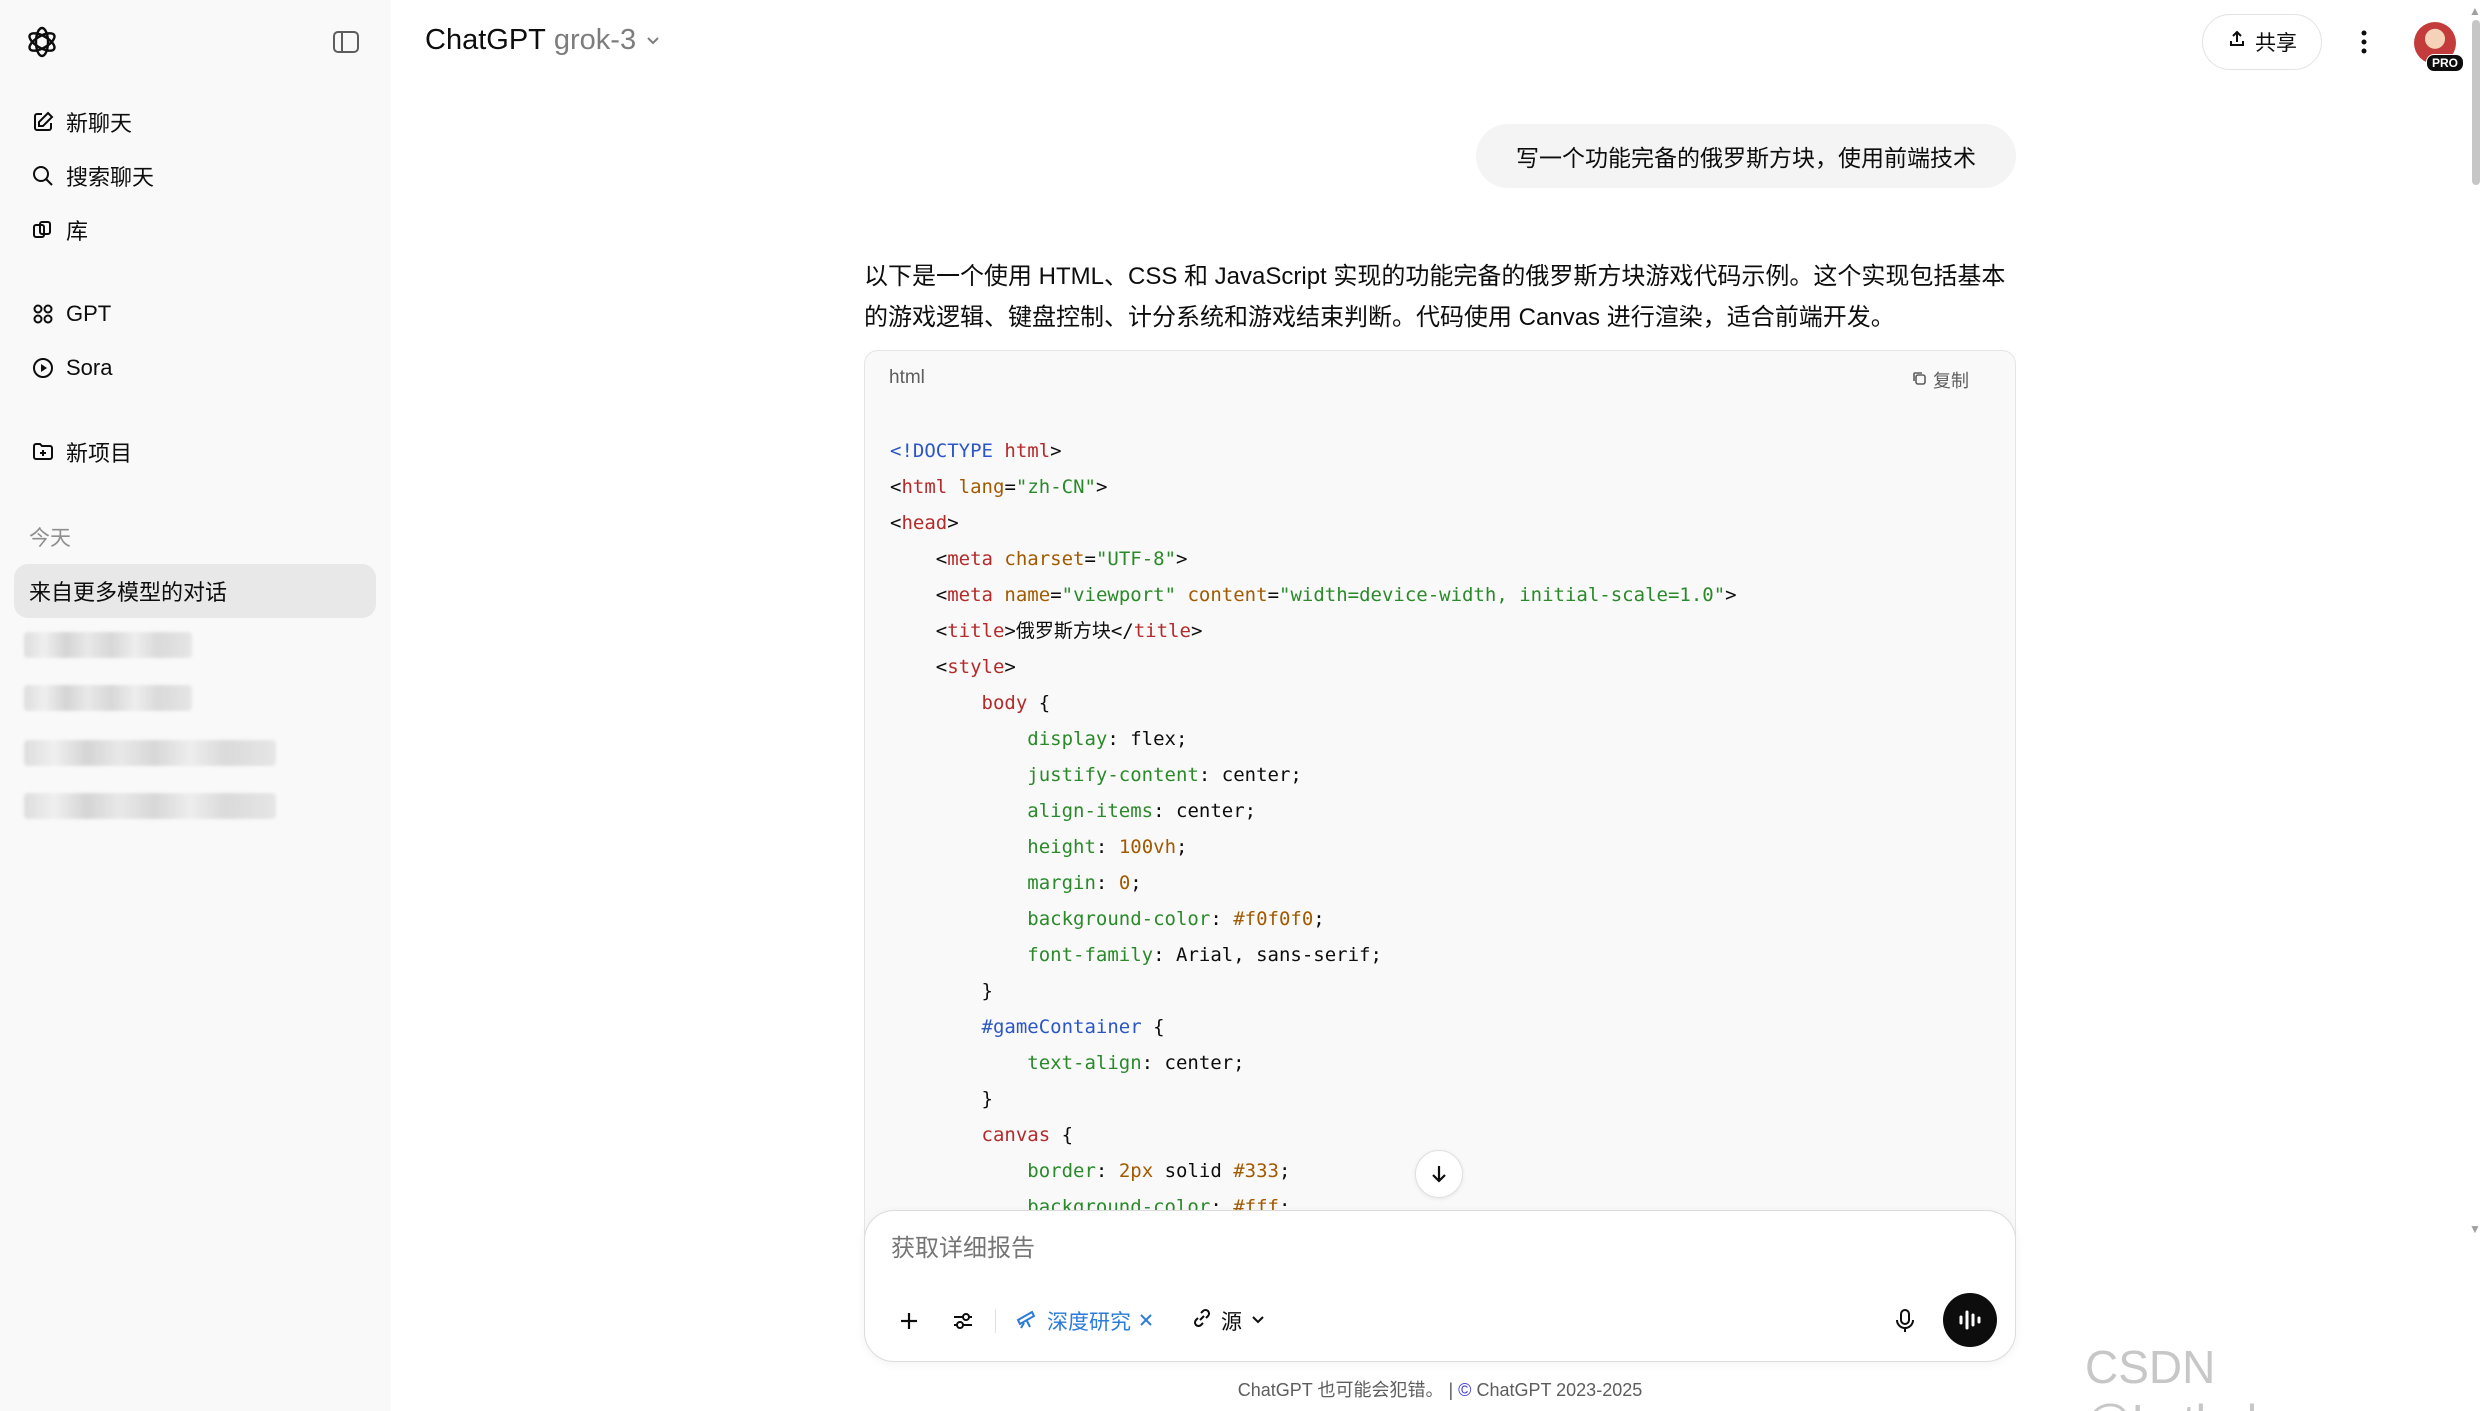 The height and width of the screenshot is (1411, 2488). Describe the element at coordinates (77, 231) in the screenshot. I see `library-label: 库` at that location.